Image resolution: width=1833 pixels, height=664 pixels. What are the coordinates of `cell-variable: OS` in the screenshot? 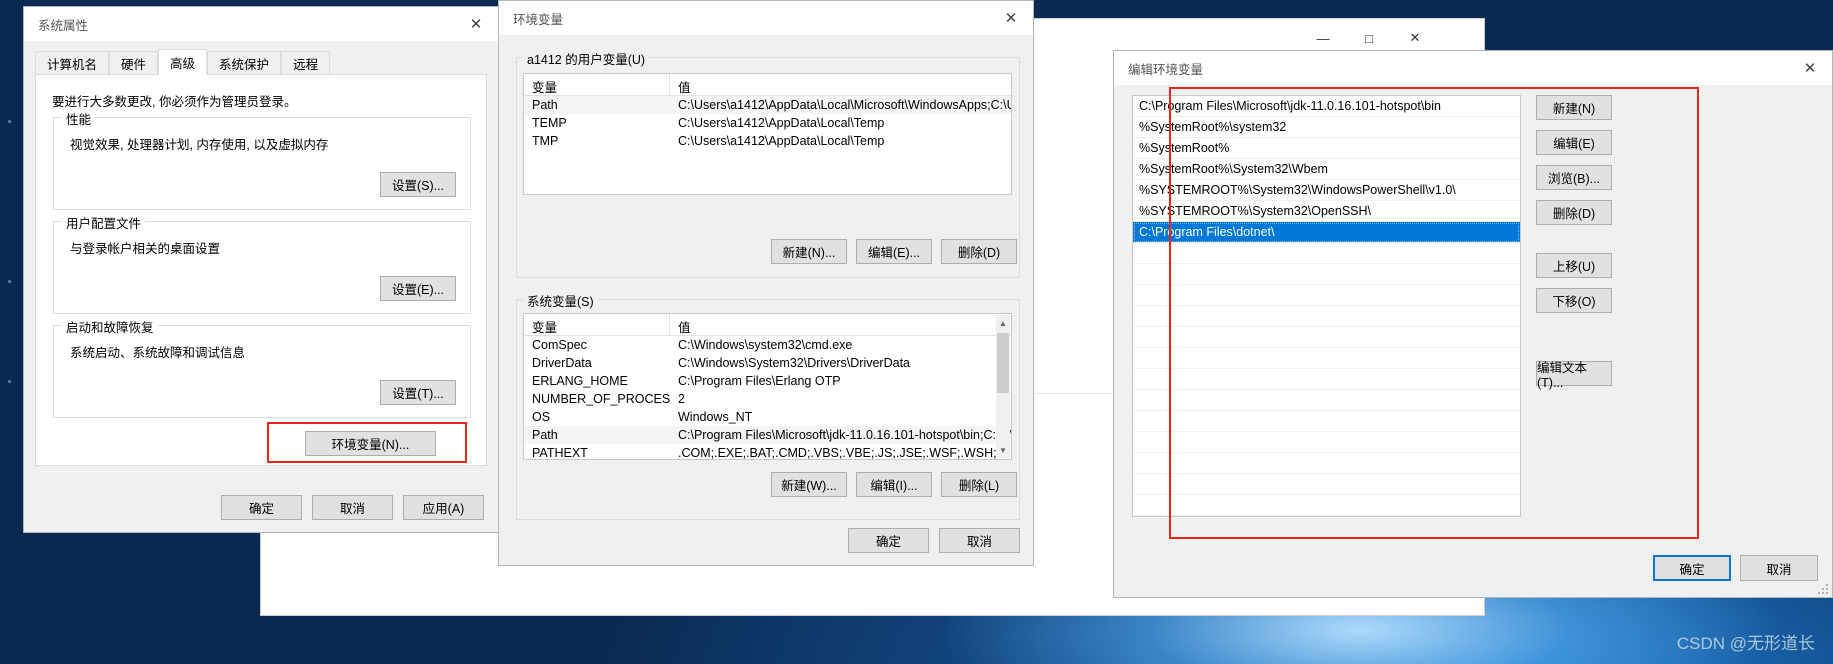 It's located at (541, 417).